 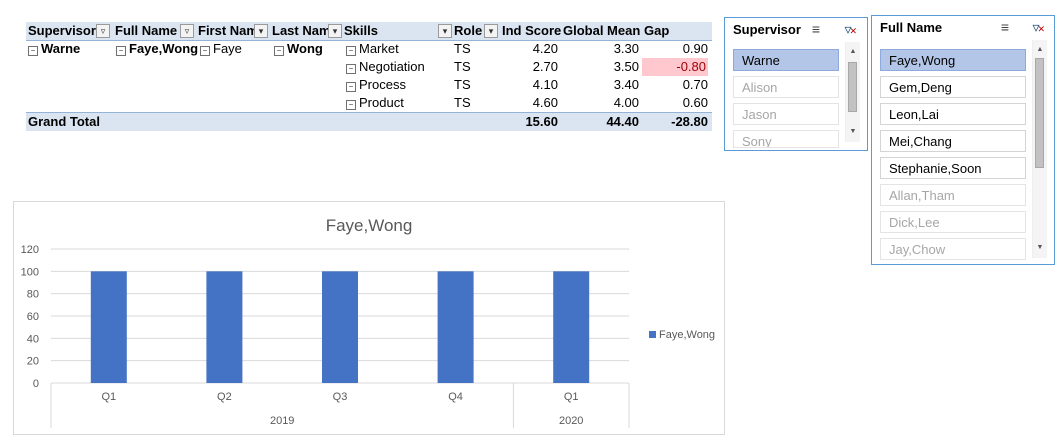 What do you see at coordinates (695, 84) in the screenshot?
I see `gap-cell: 0.70` at bounding box center [695, 84].